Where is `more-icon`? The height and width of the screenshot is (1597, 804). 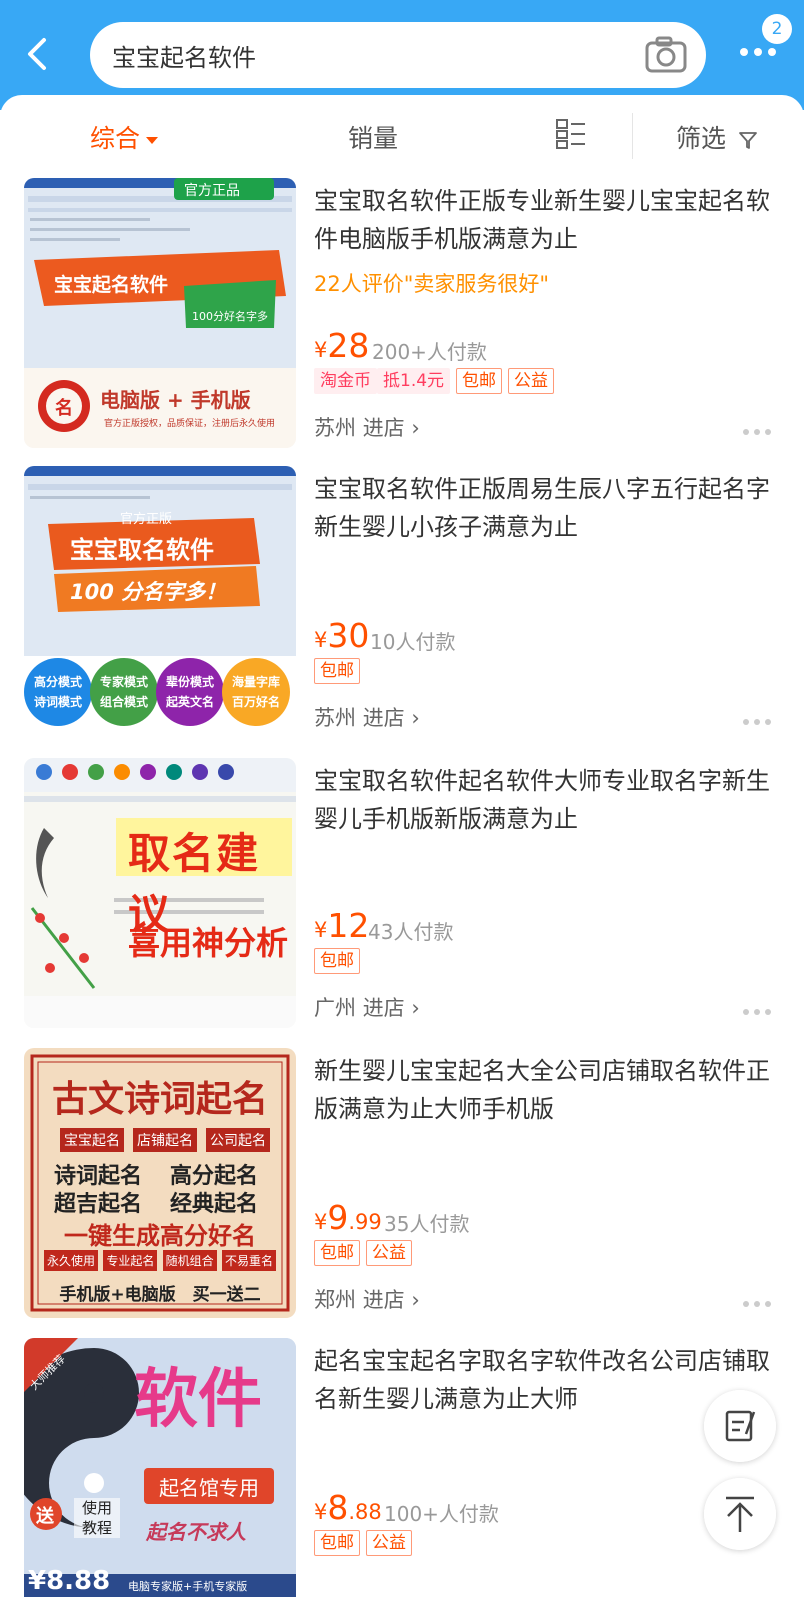
more-icon is located at coordinates (768, 56).